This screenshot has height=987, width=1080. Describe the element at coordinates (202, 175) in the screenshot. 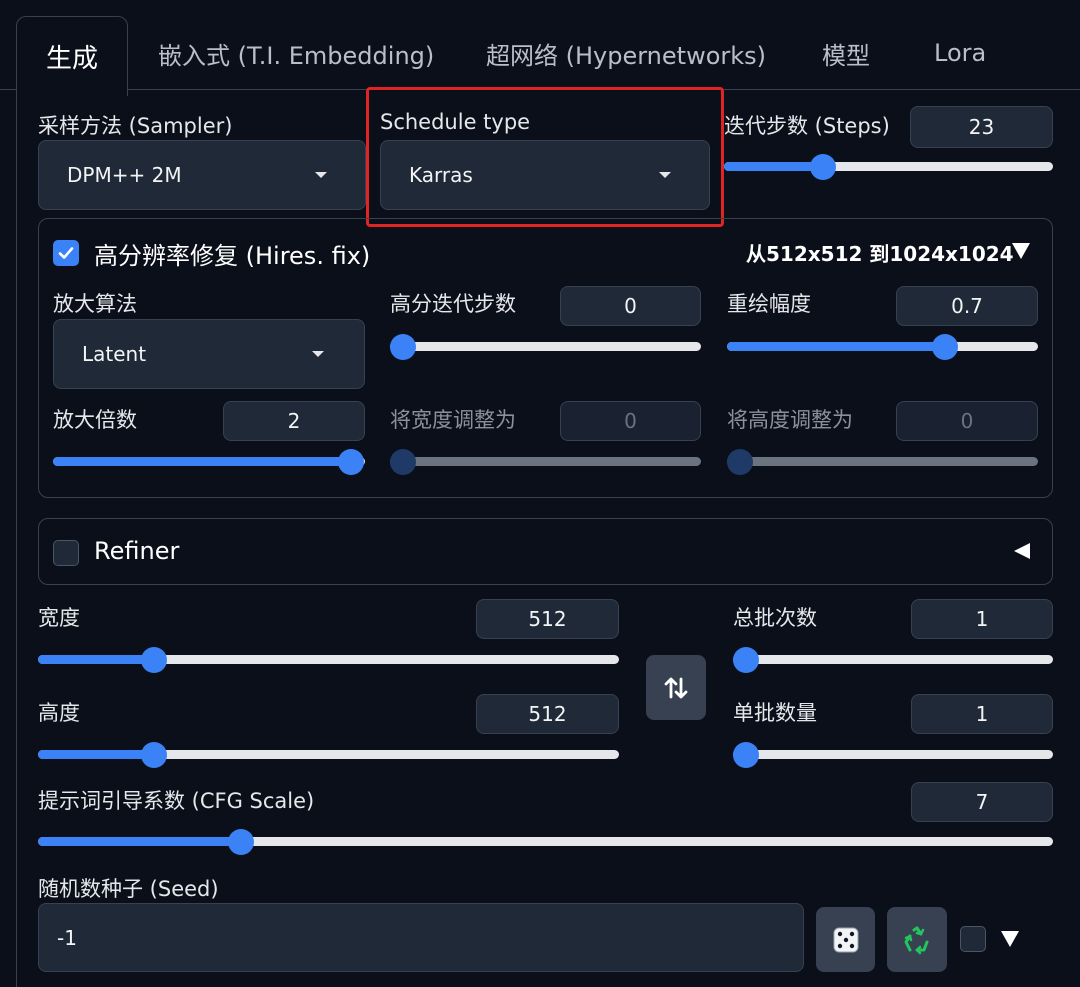

I see `sampler-dropdown: DPM++ 2M` at that location.